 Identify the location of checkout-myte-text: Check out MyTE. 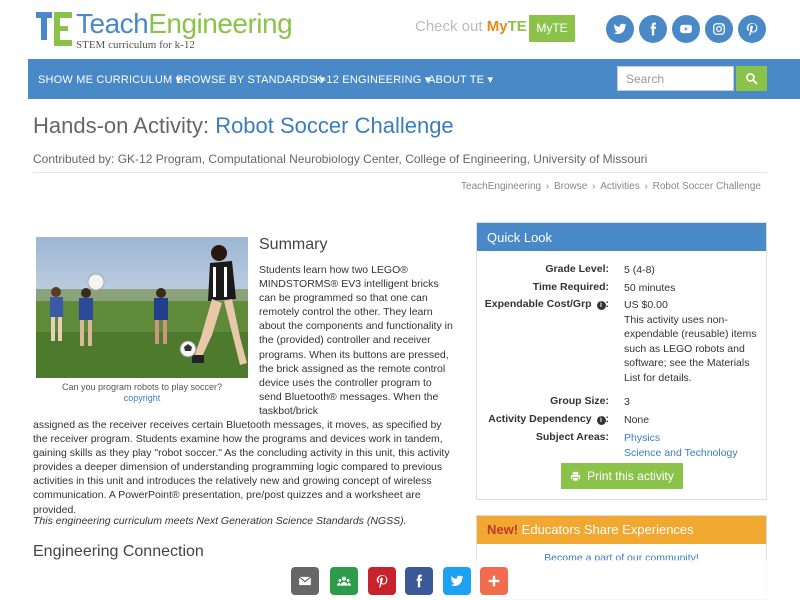
(471, 26).